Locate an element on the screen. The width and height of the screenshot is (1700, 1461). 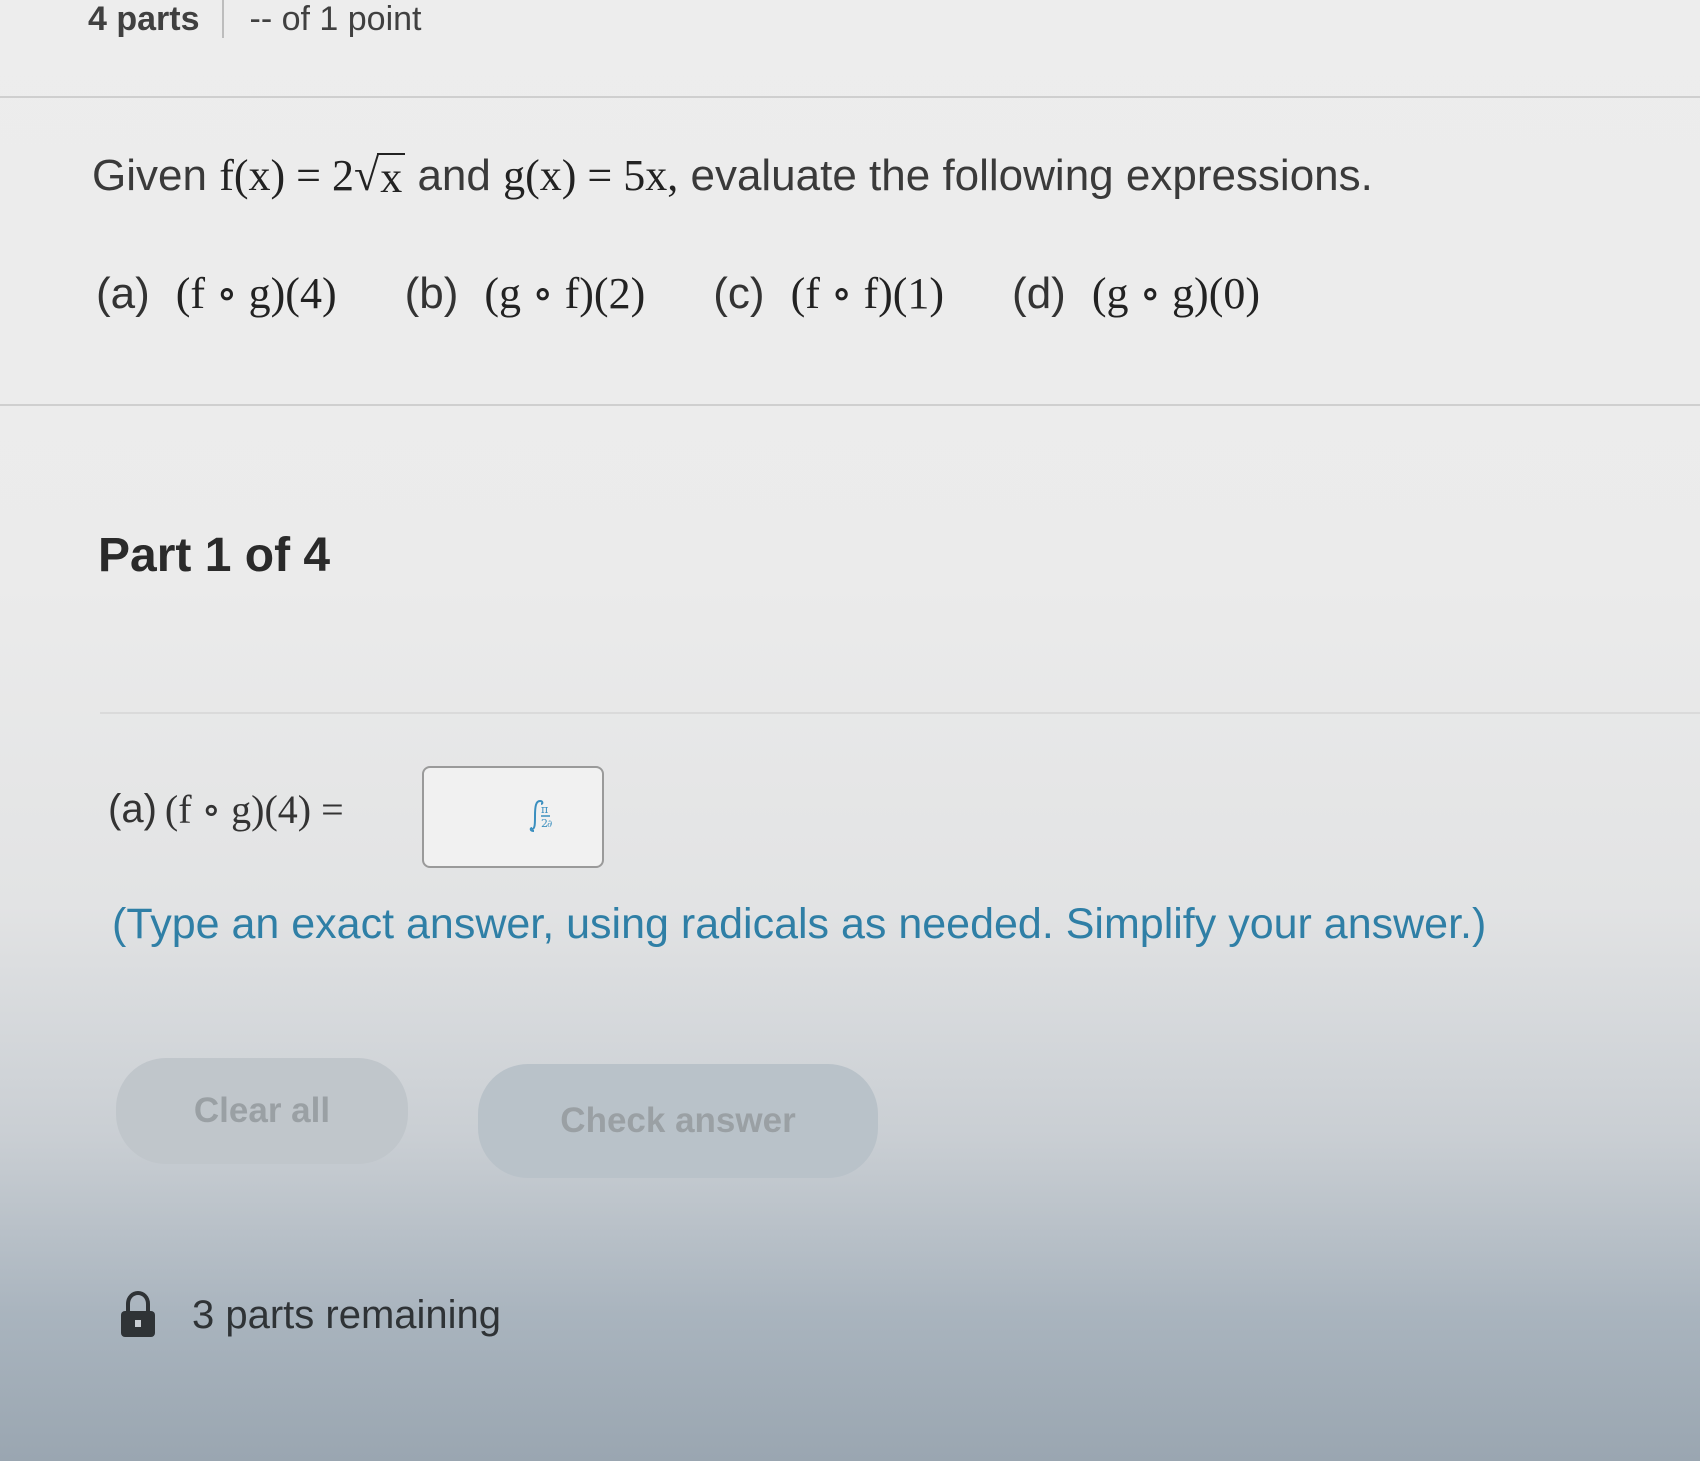
f-radicand: x is located at coordinates (391, 176).